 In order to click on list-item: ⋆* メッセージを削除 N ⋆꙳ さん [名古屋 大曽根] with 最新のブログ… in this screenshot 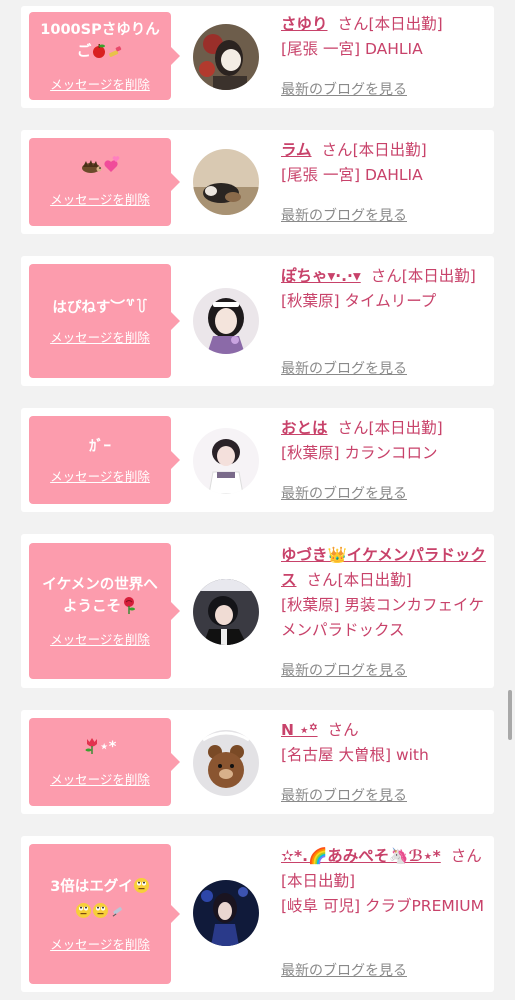, I will do `click(257, 762)`.